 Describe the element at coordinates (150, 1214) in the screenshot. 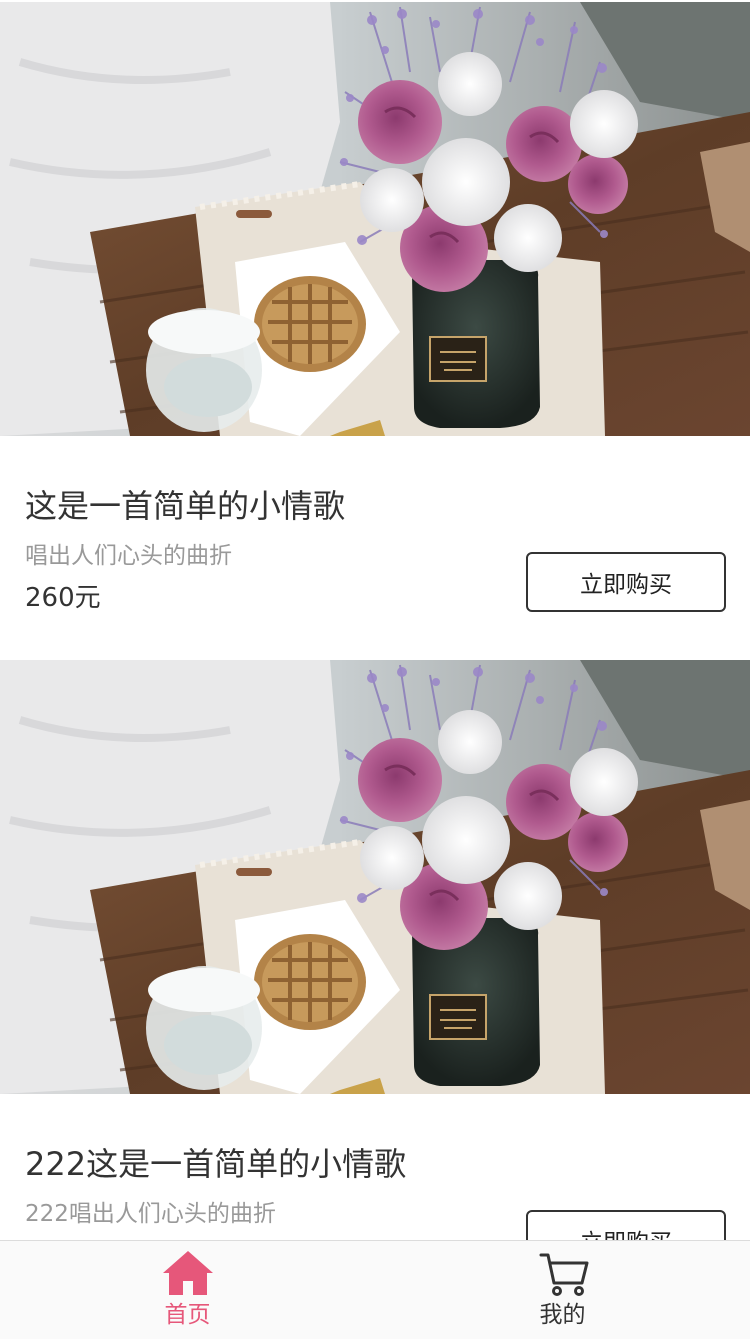

I see `product-subtitle: 222唱出人们心头的曲折` at that location.